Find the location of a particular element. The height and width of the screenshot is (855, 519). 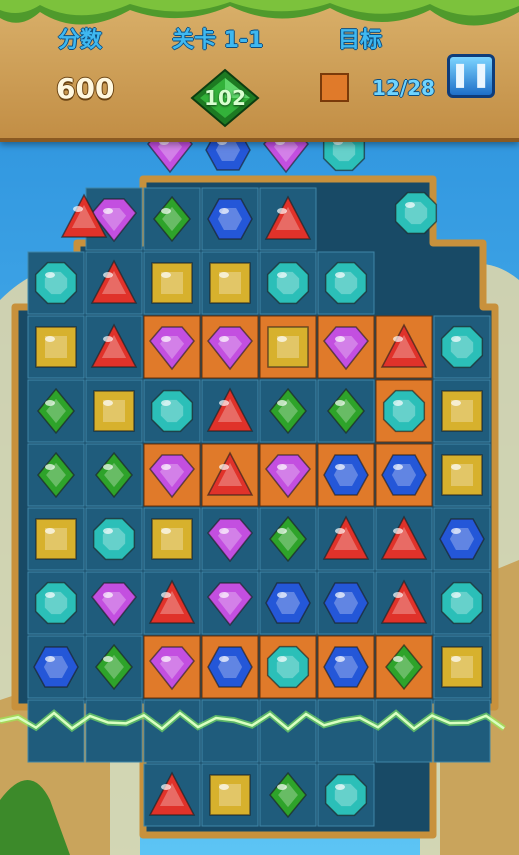

goal-tile-icon is located at coordinates (334, 87).